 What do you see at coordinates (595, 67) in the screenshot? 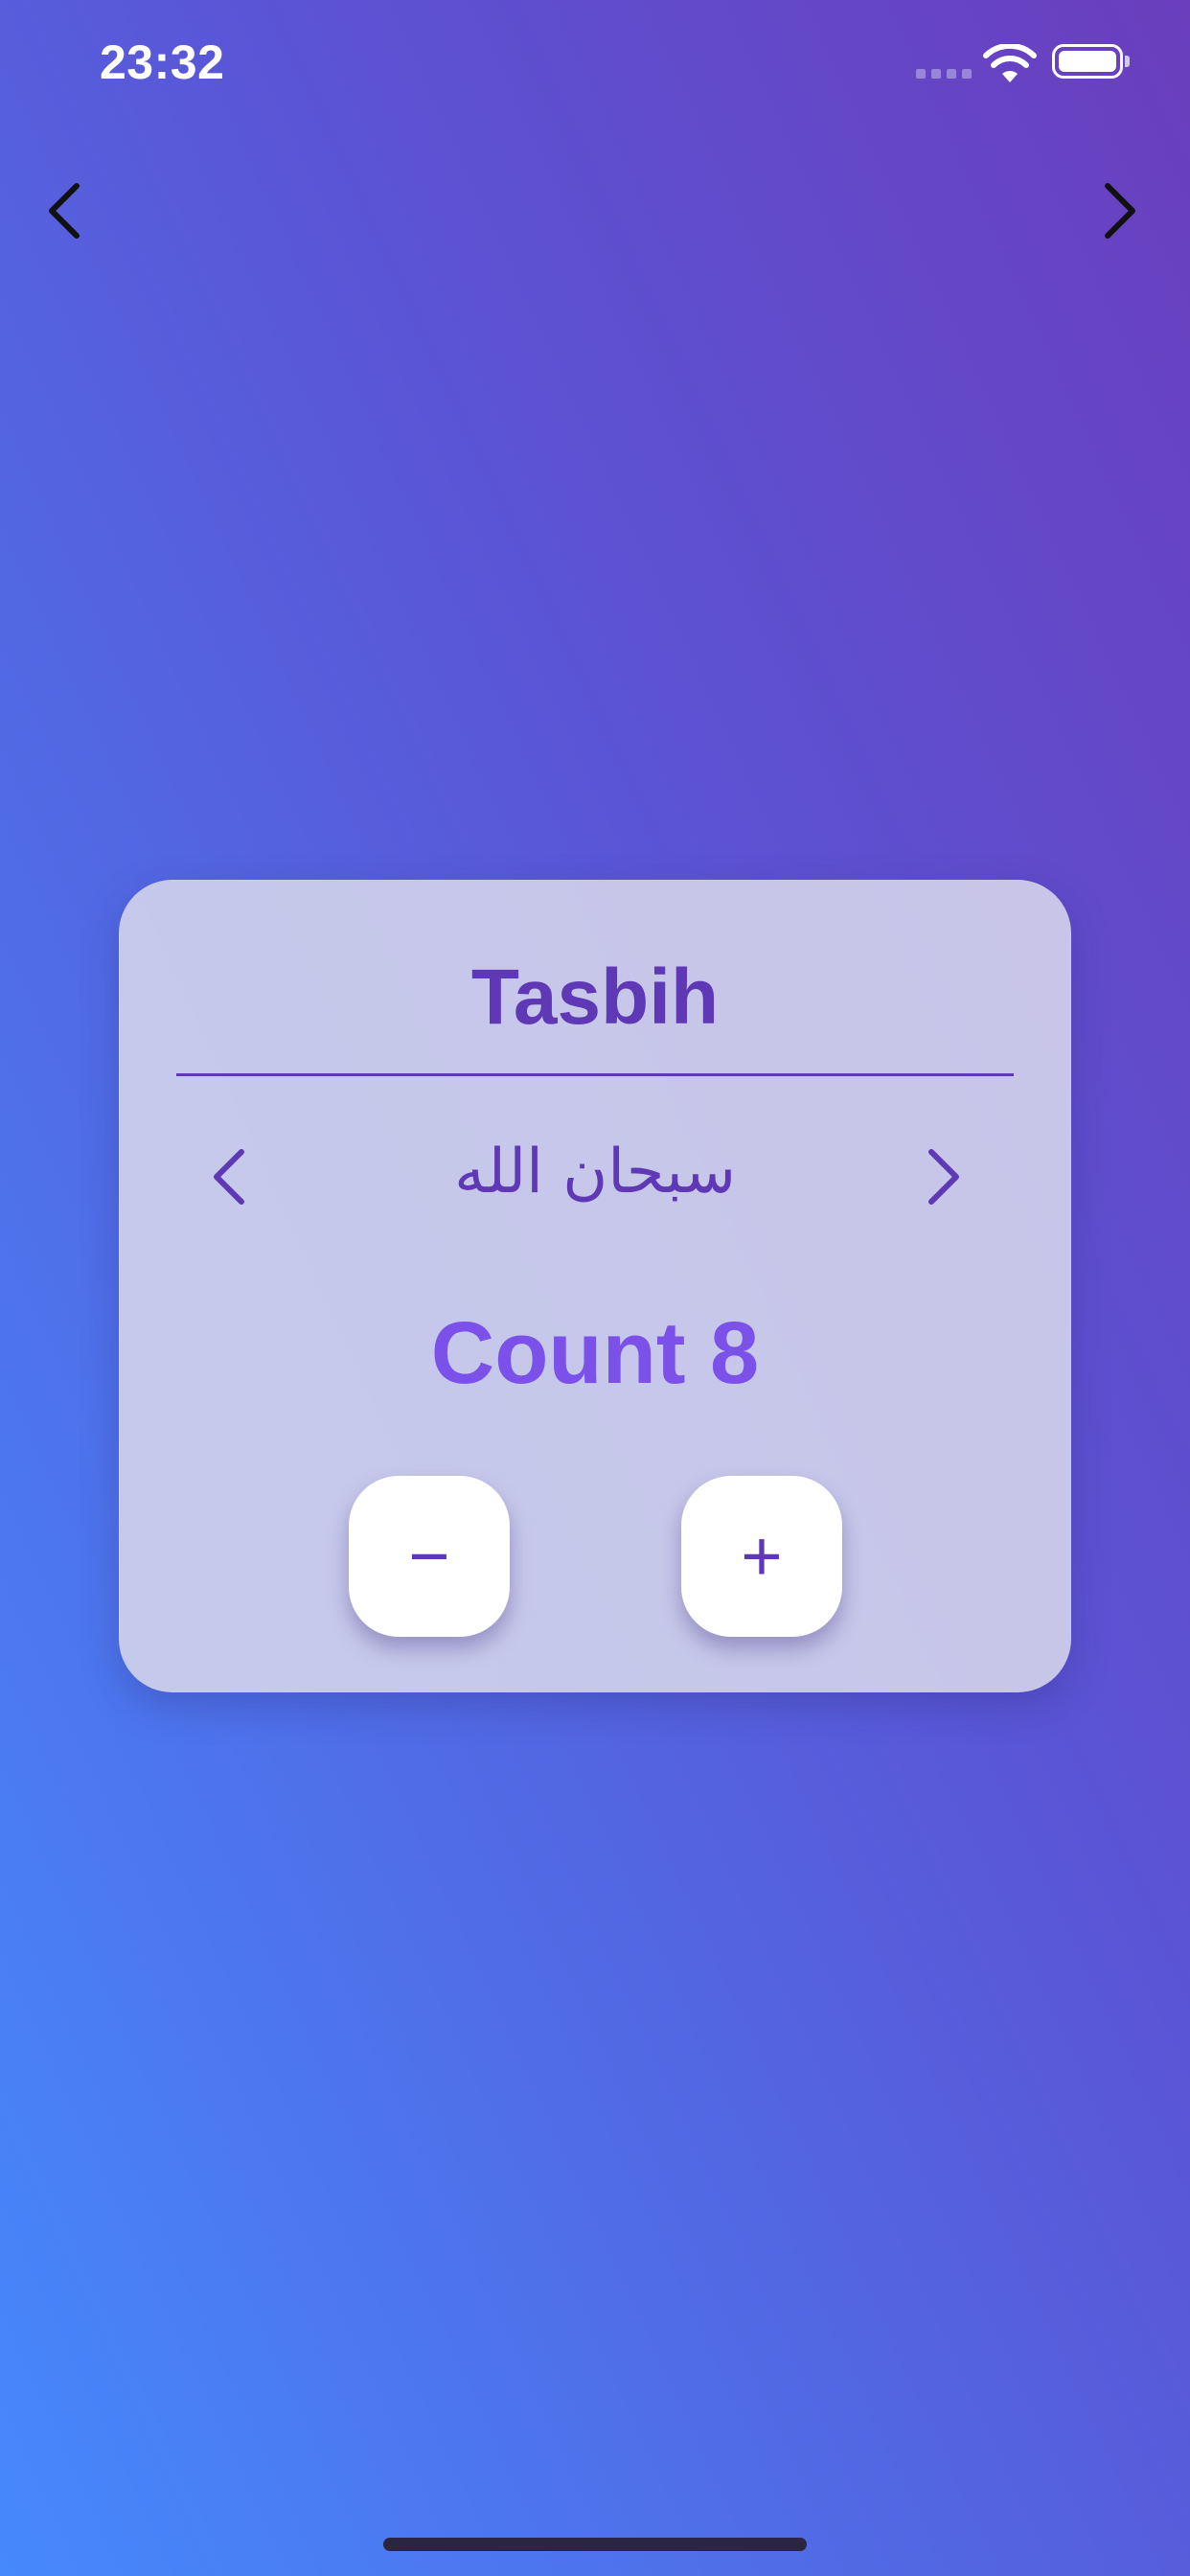
I see `status-bar: 23:32` at bounding box center [595, 67].